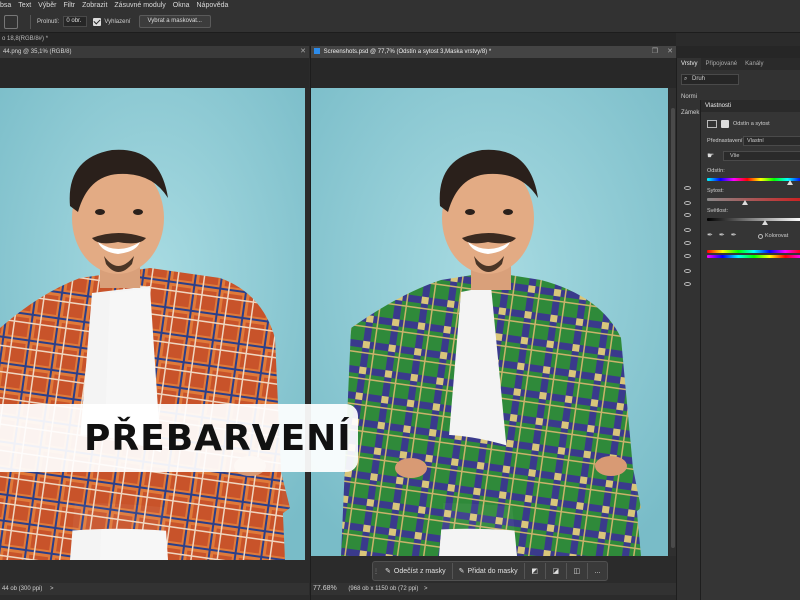 Image resolution: width=800 pixels, height=600 pixels. Describe the element at coordinates (725, 141) in the screenshot. I see `preset-label: Přednastavení:` at that location.